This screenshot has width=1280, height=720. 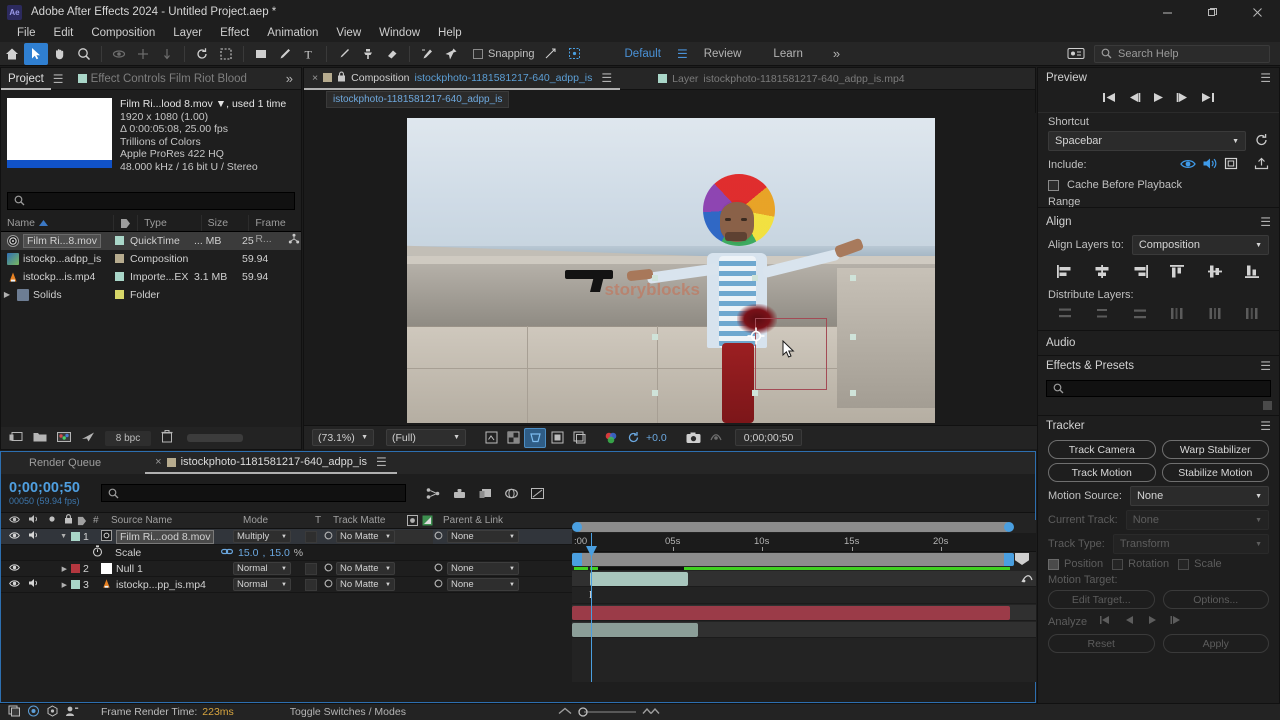 What do you see at coordinates (557, 438) in the screenshot?
I see `mask-visibility-icon` at bounding box center [557, 438].